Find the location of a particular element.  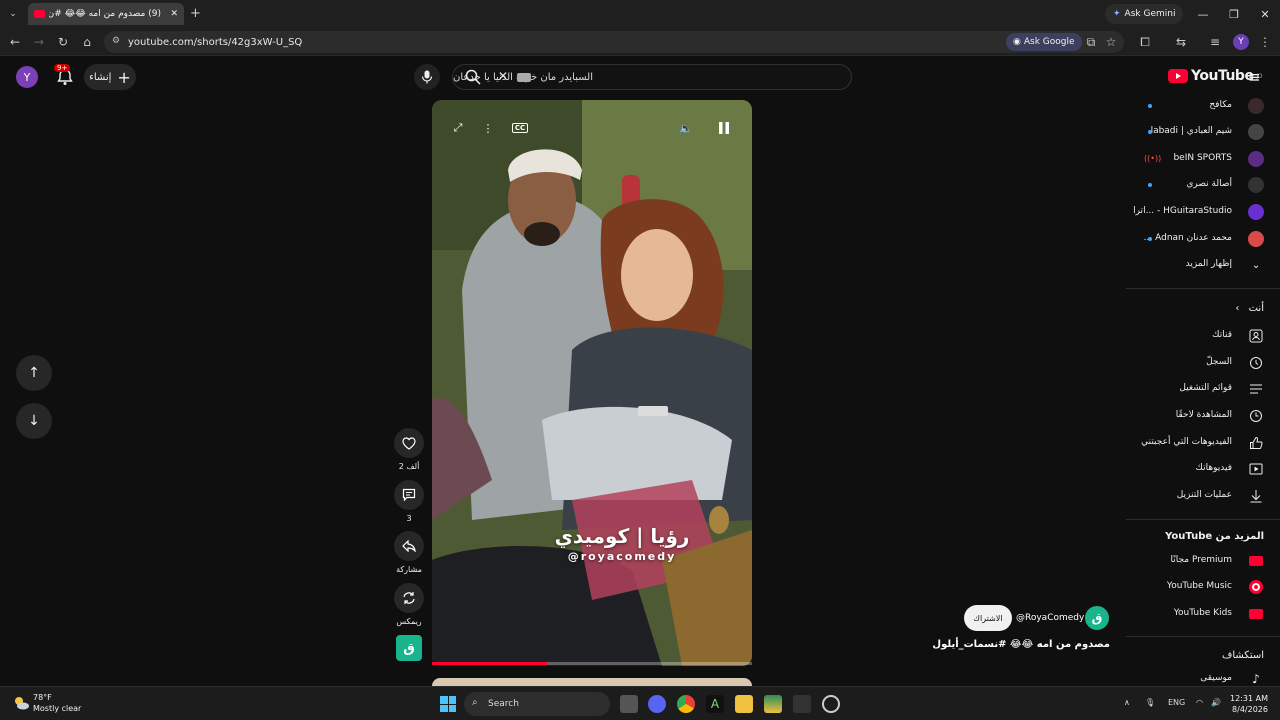

subscribe-button: الاشتراك is located at coordinates (988, 618).